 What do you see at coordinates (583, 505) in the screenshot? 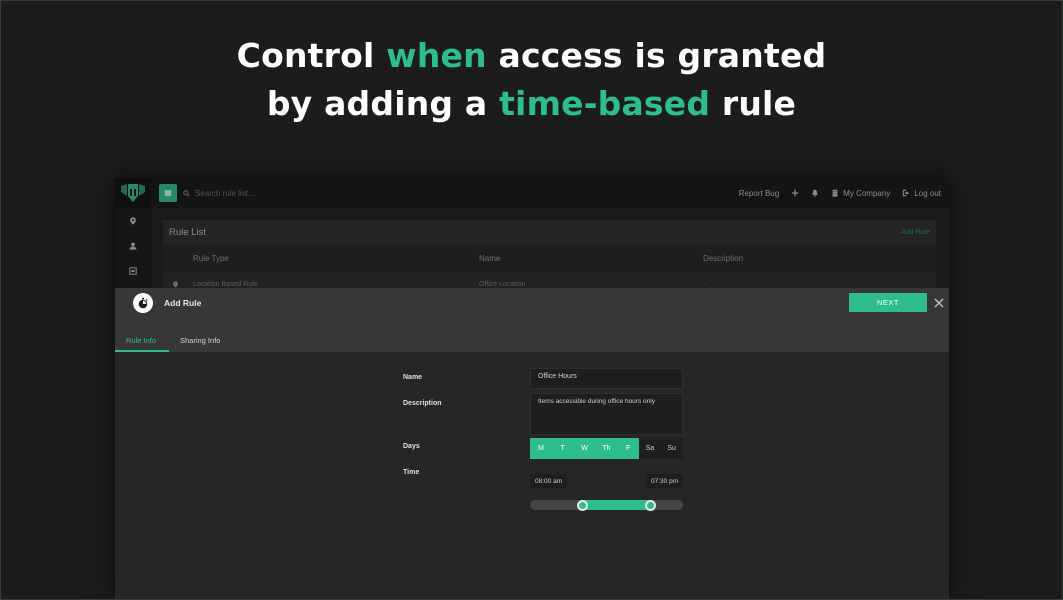
I see `start-time-handle` at bounding box center [583, 505].